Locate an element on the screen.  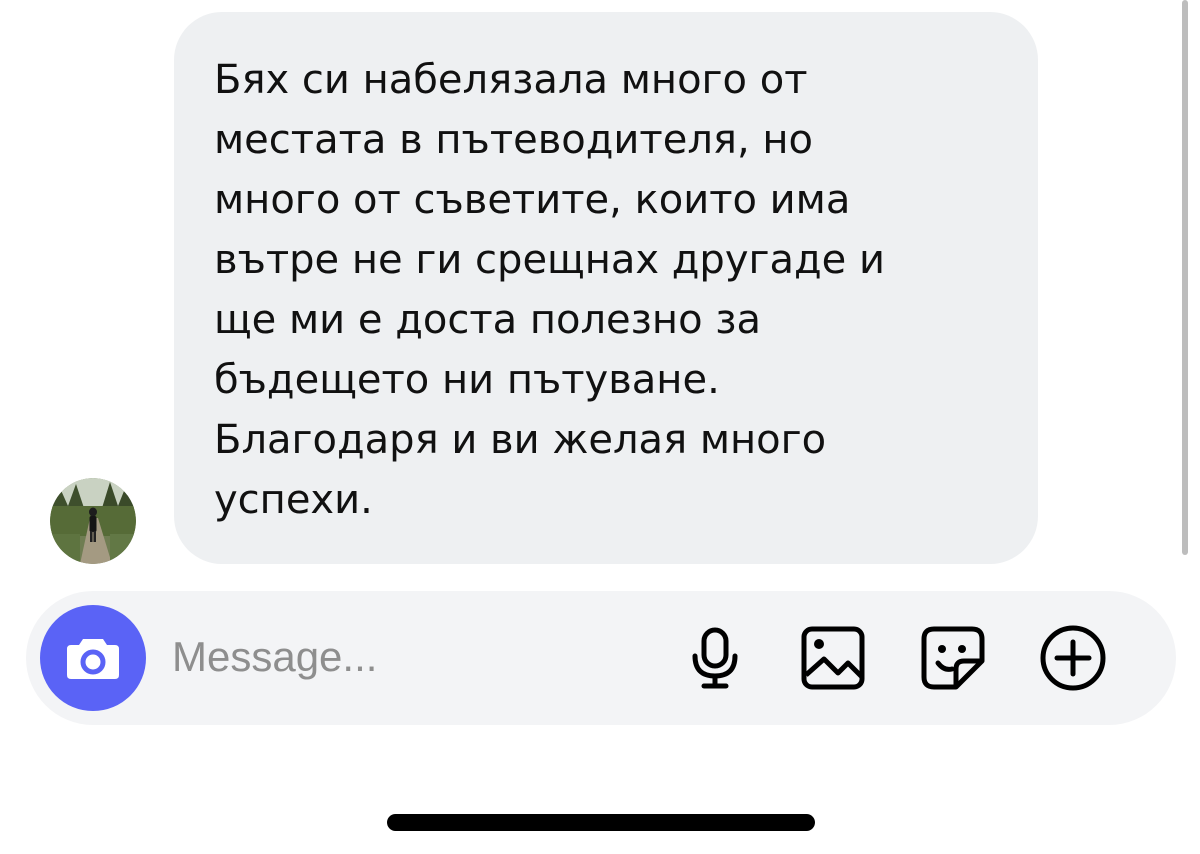
microphone-icon is located at coordinates (715, 658).